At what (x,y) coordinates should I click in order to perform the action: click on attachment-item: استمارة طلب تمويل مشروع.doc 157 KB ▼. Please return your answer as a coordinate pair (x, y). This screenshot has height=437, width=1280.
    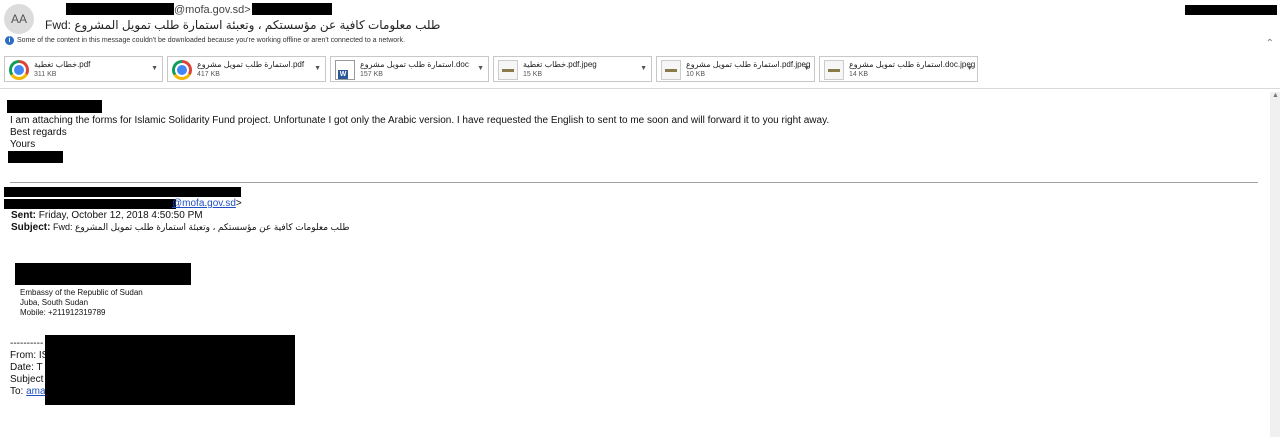
    Looking at the image, I should click on (409, 69).